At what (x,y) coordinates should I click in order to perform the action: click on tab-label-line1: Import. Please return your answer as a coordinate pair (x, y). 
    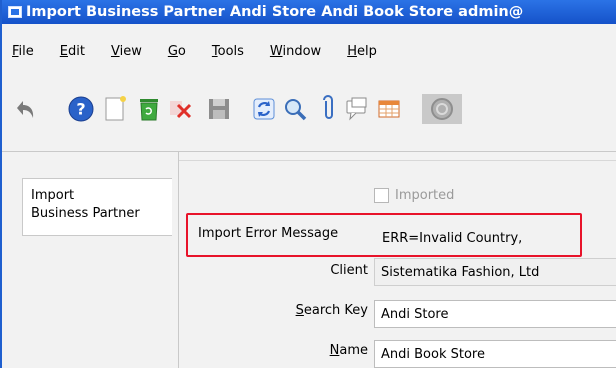
    Looking at the image, I should click on (53, 195).